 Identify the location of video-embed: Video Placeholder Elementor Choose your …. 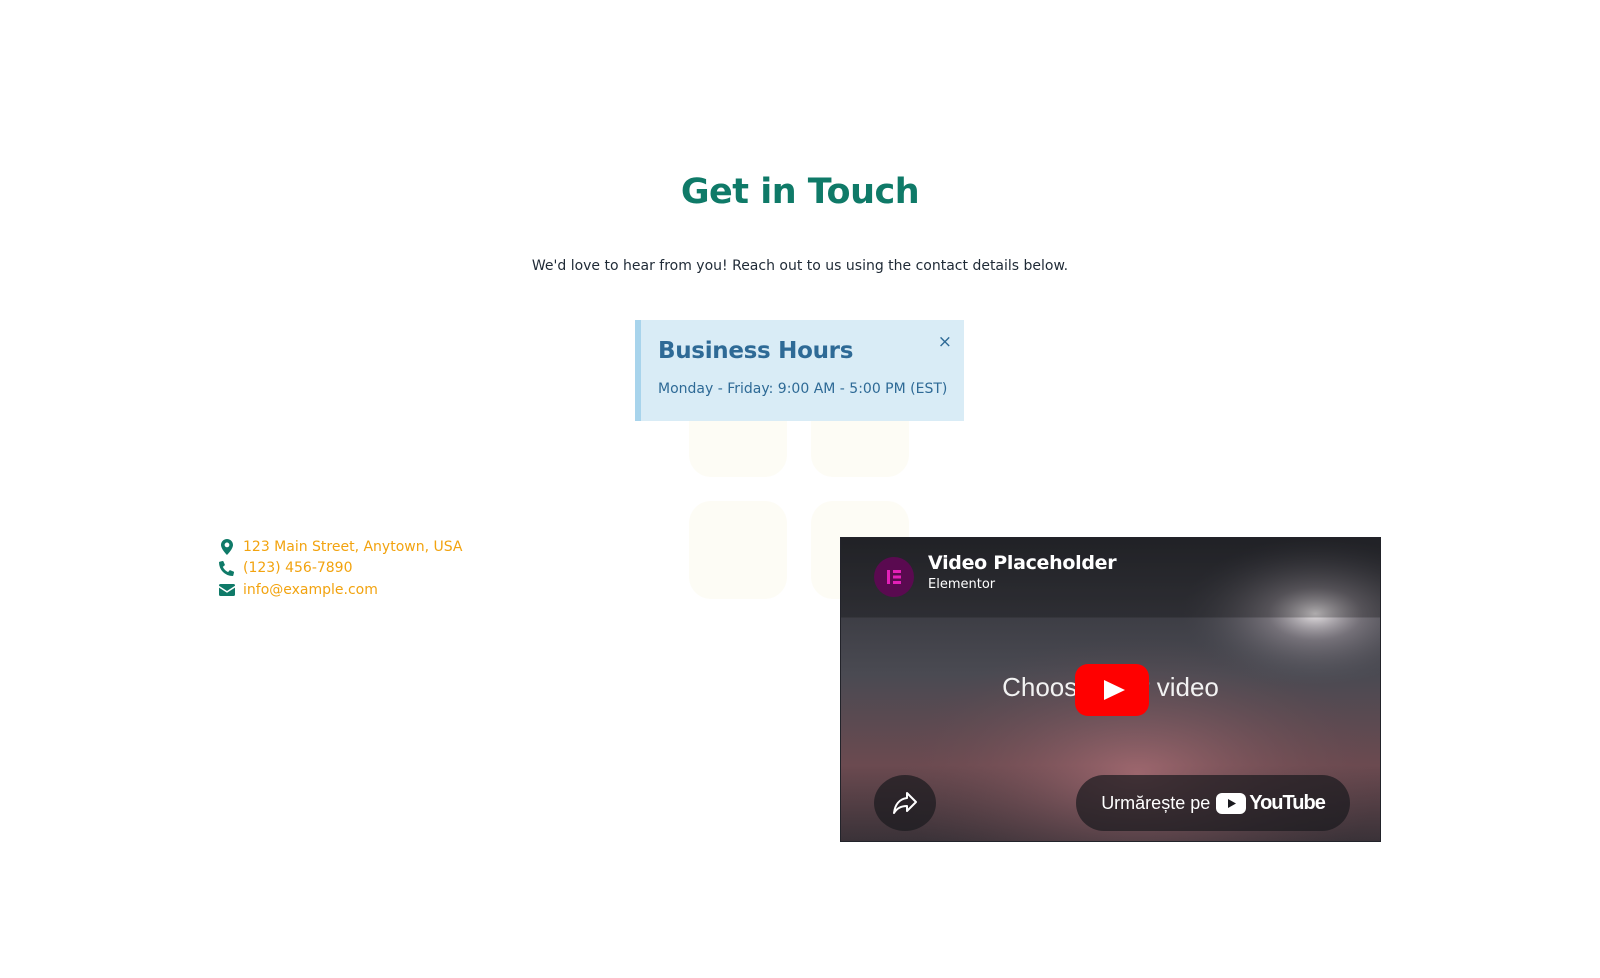
(1110, 689).